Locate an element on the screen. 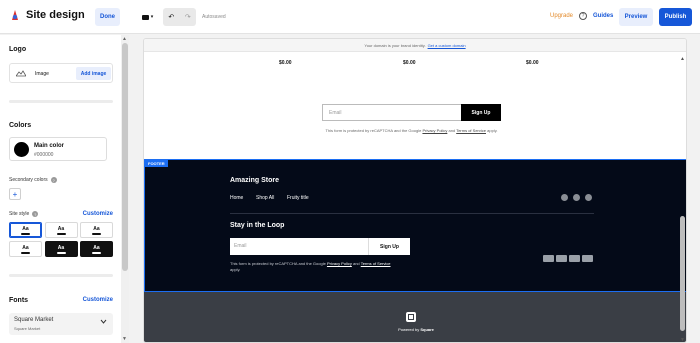 This screenshot has height=343, width=700. footer-divider is located at coordinates (412, 213).